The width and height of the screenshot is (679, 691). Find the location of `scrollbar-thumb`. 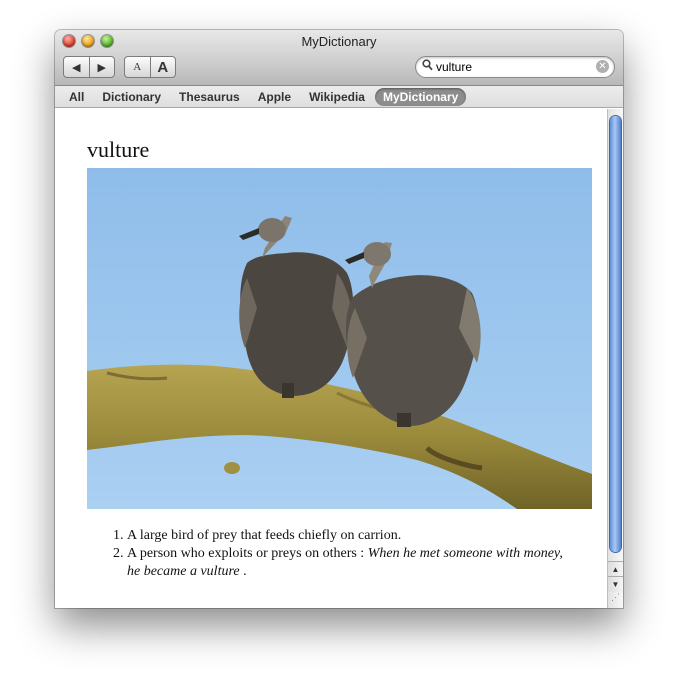

scrollbar-thumb is located at coordinates (615, 334).